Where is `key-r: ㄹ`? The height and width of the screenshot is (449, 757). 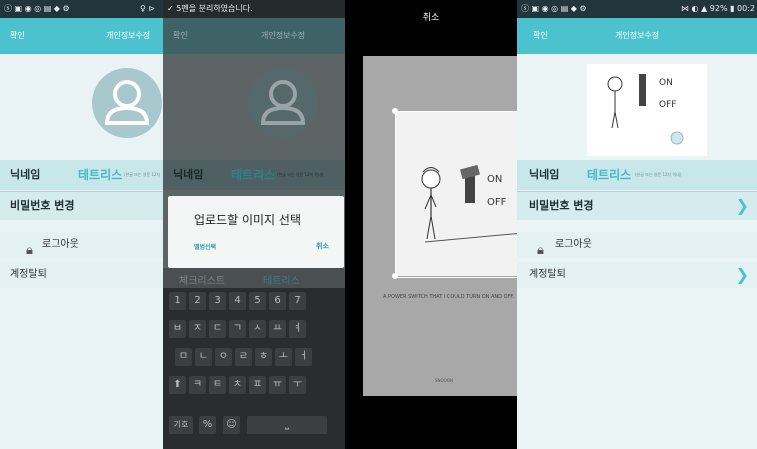
key-r: ㄹ is located at coordinates (243, 357).